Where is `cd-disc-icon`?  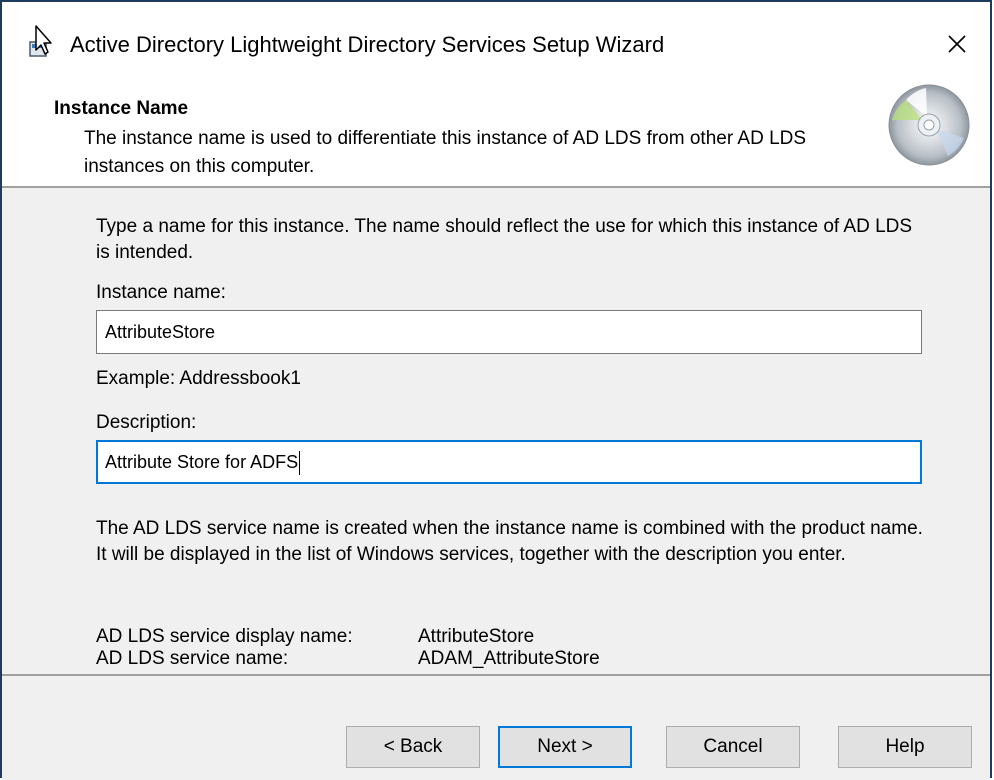
cd-disc-icon is located at coordinates (929, 125).